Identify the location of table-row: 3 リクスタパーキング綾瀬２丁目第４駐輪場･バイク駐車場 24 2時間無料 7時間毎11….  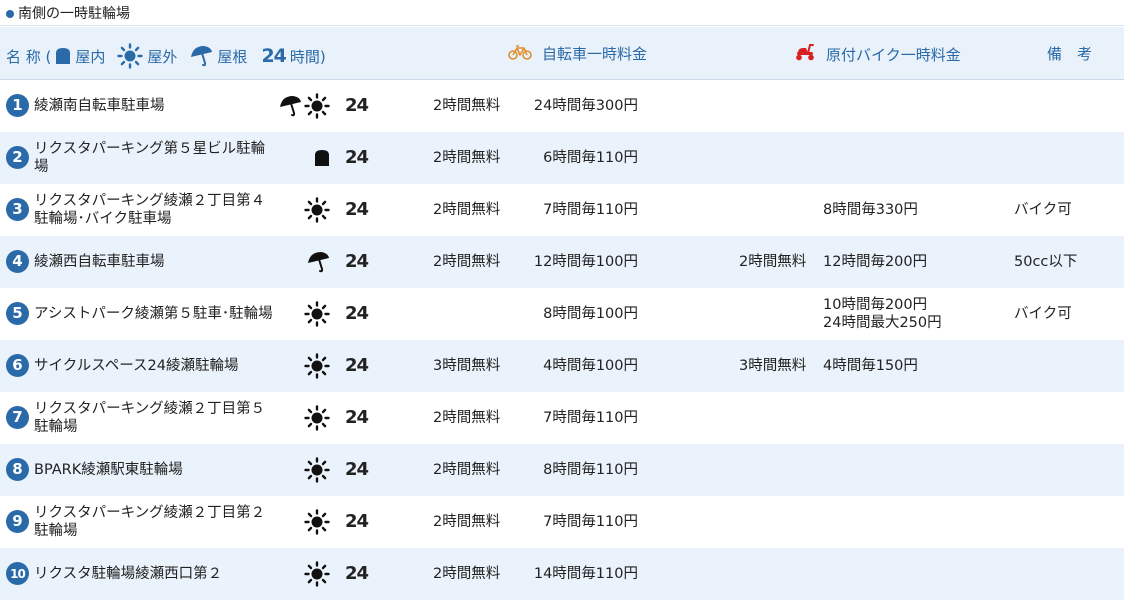
(562, 210).